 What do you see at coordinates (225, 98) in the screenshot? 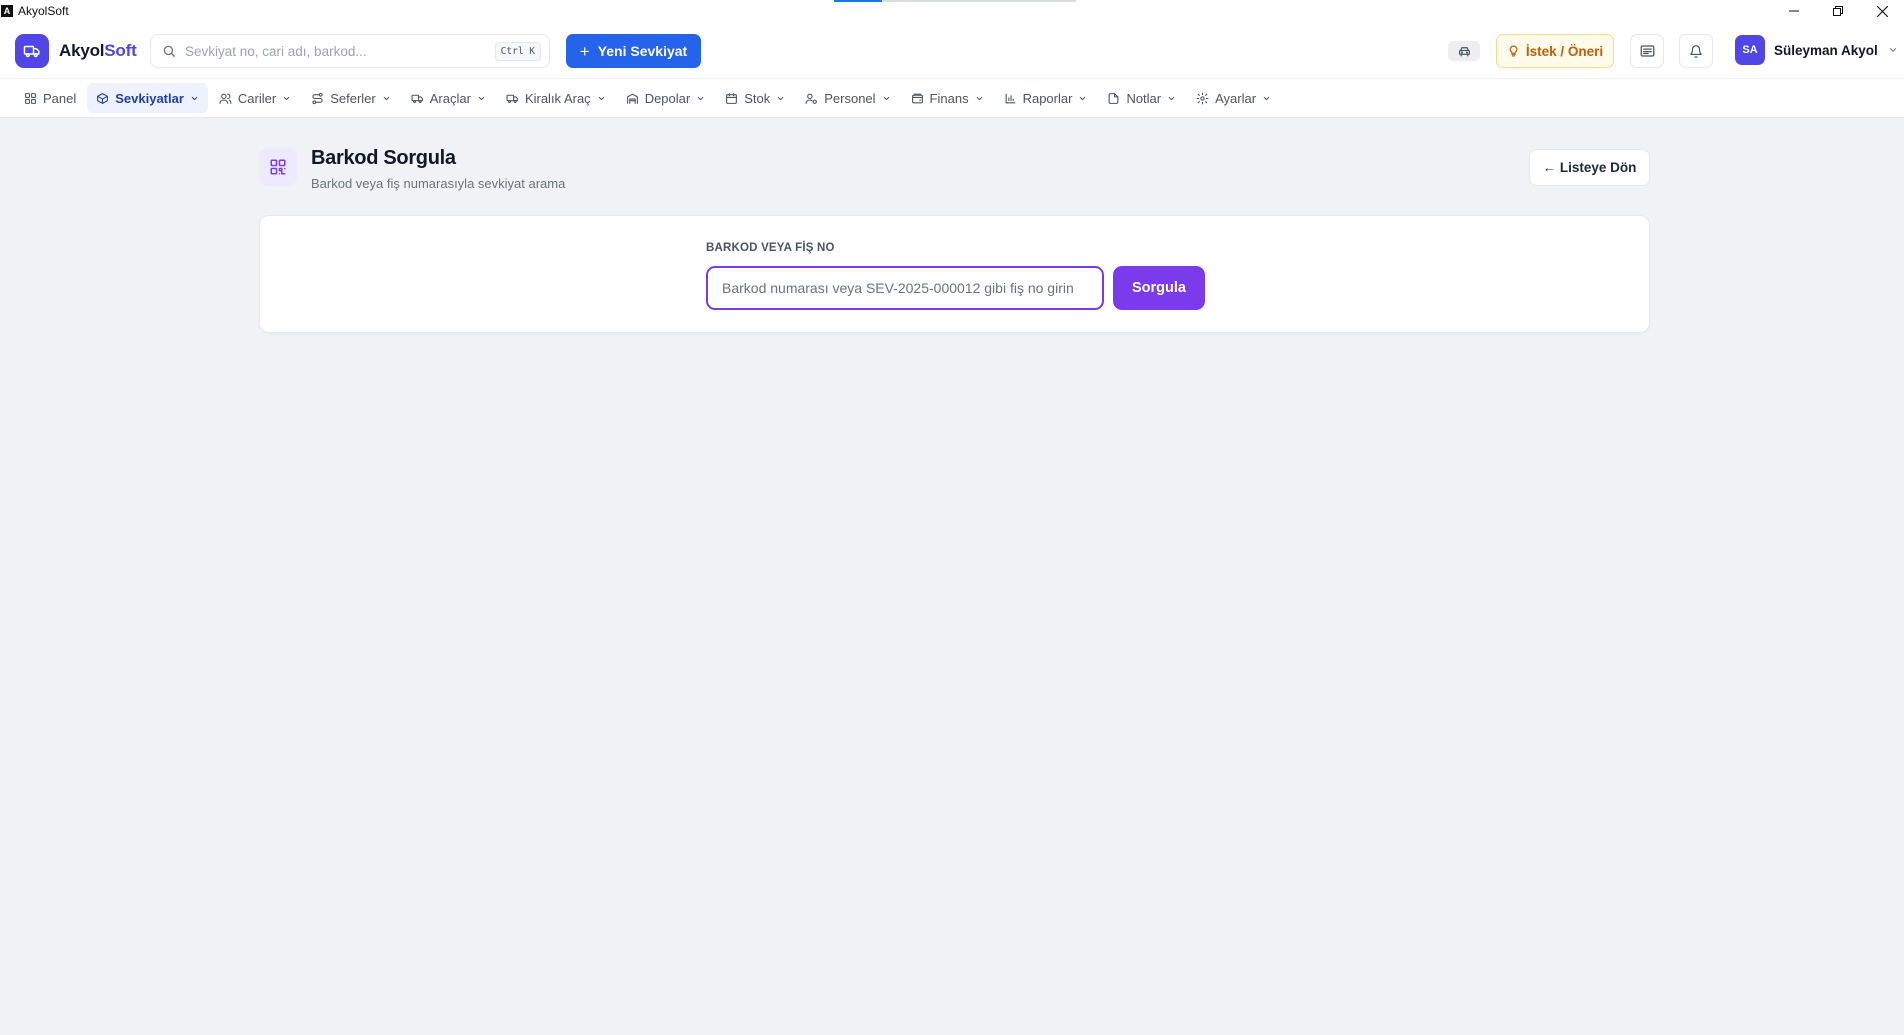
I see `users-icon` at bounding box center [225, 98].